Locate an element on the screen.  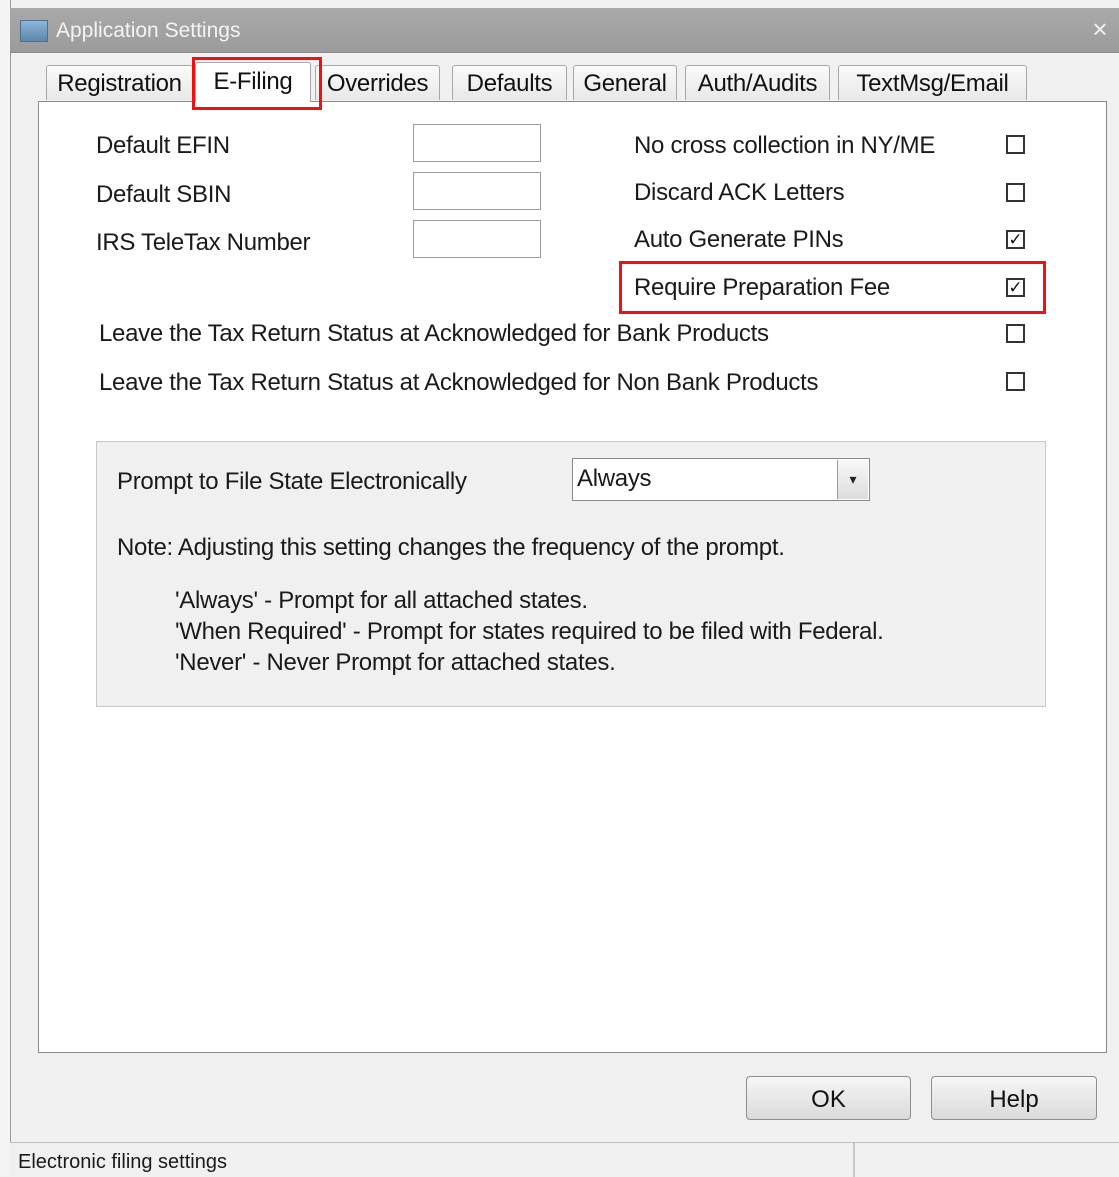
status-text: Electronic filing settings is located at coordinates (122, 1162).